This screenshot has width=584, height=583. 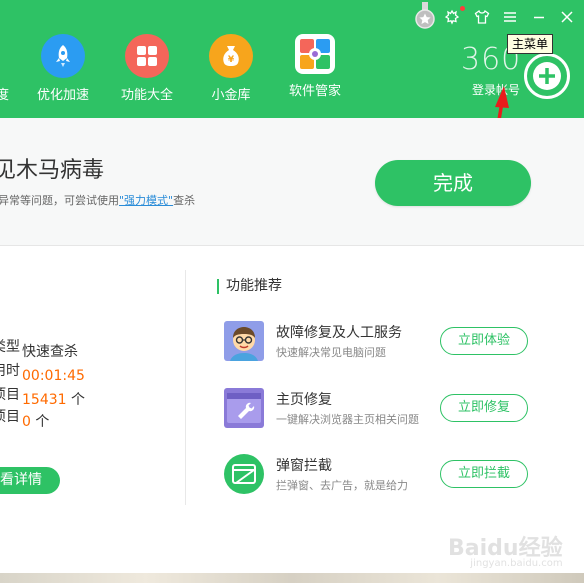 I want to click on stat-value: 0, so click(x=26, y=422).